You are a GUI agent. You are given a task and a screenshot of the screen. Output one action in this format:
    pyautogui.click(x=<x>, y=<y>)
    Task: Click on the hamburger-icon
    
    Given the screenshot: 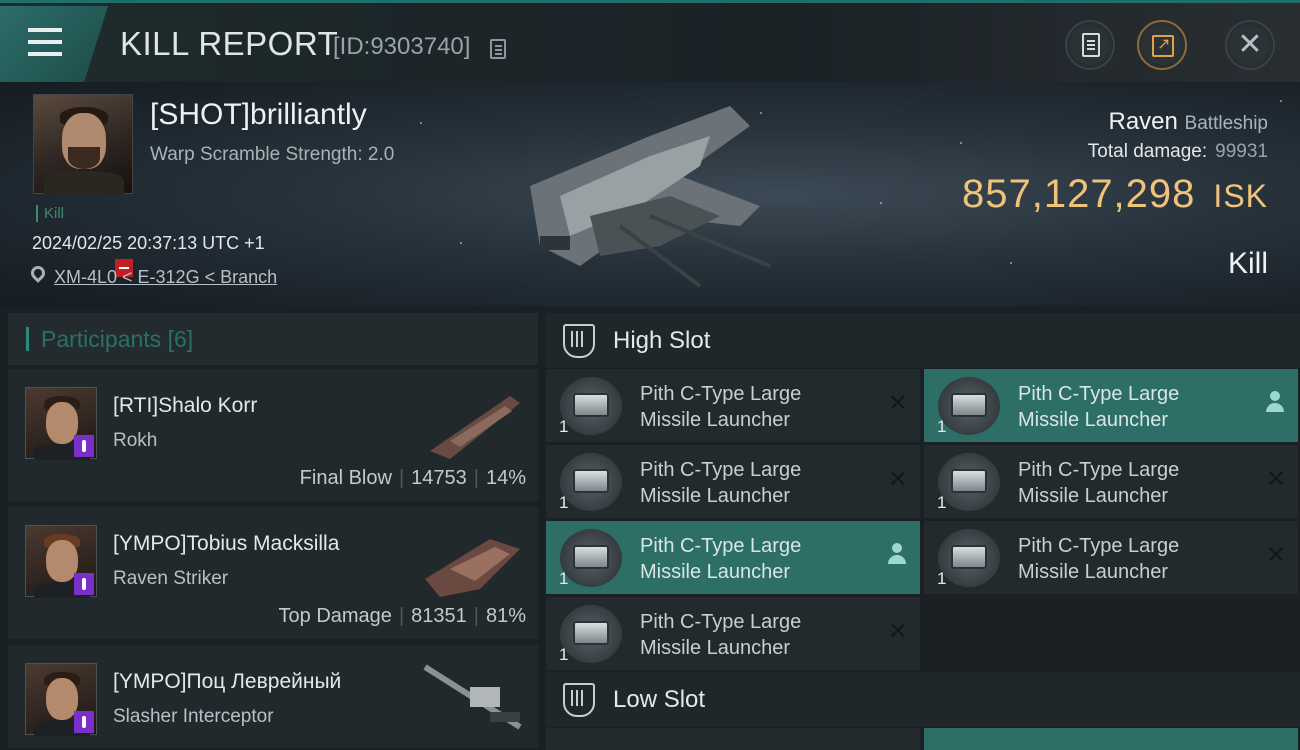 What is the action you would take?
    pyautogui.click(x=45, y=46)
    